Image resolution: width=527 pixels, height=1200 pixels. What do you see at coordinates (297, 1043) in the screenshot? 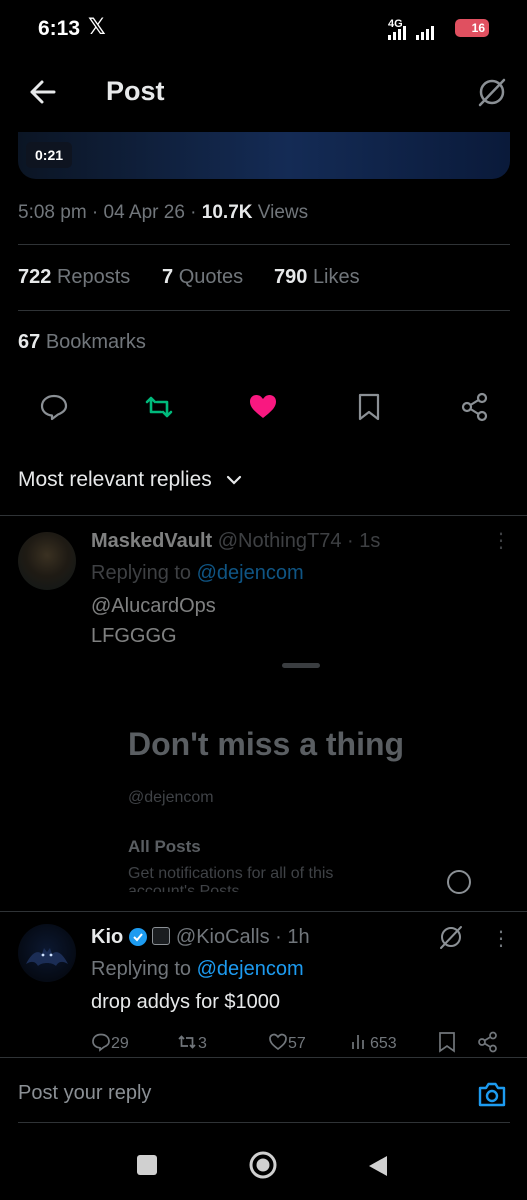
I see `like-count: 57` at bounding box center [297, 1043].